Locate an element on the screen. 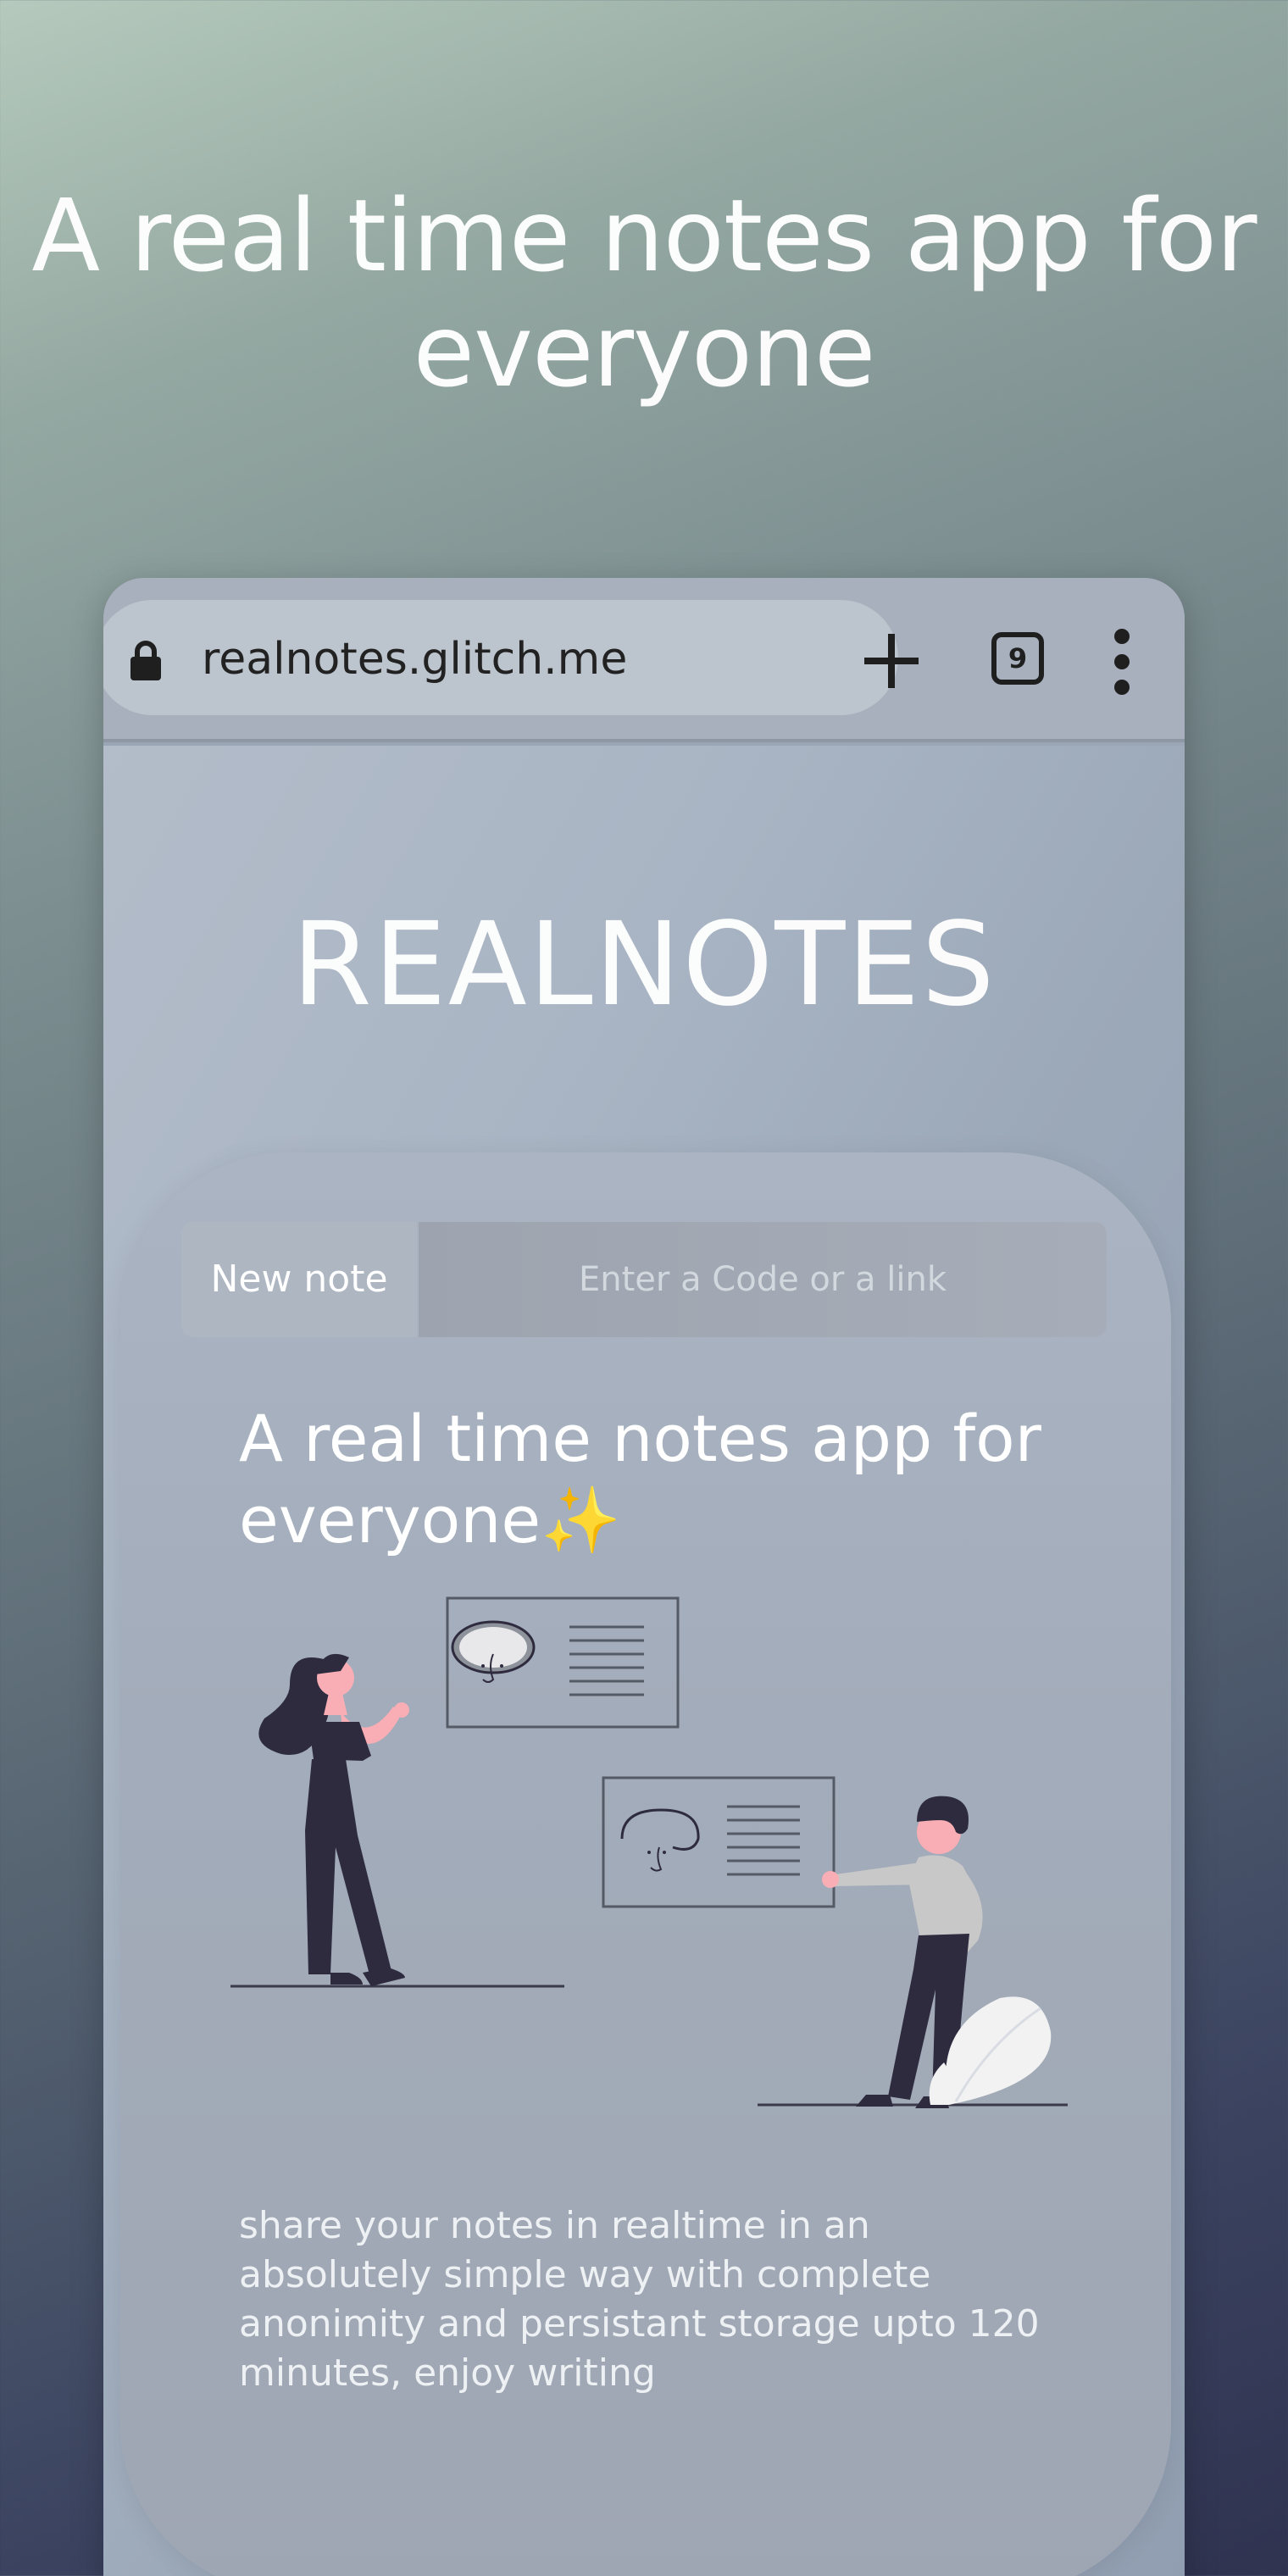 This screenshot has width=1288, height=2576. app-title: REALNOTES is located at coordinates (644, 965).